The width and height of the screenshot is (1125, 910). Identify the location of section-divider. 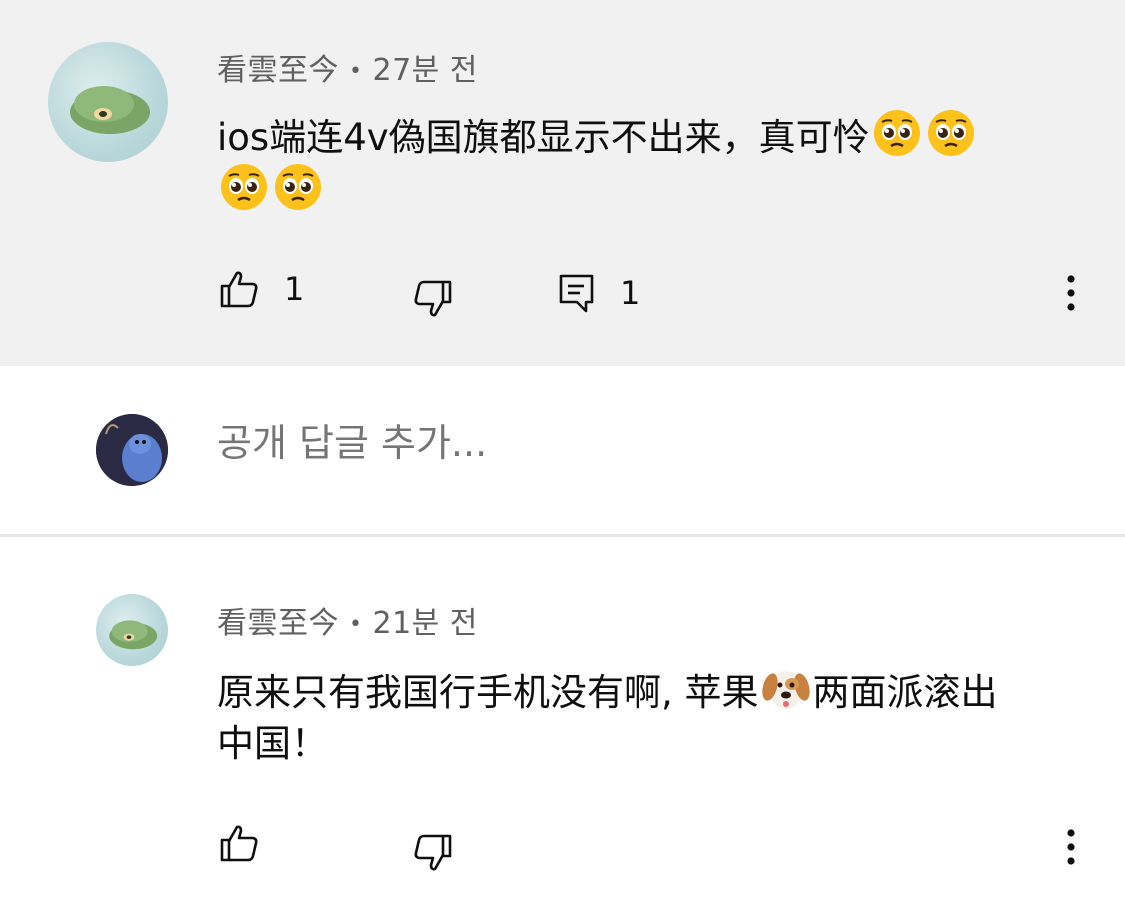
(562, 535).